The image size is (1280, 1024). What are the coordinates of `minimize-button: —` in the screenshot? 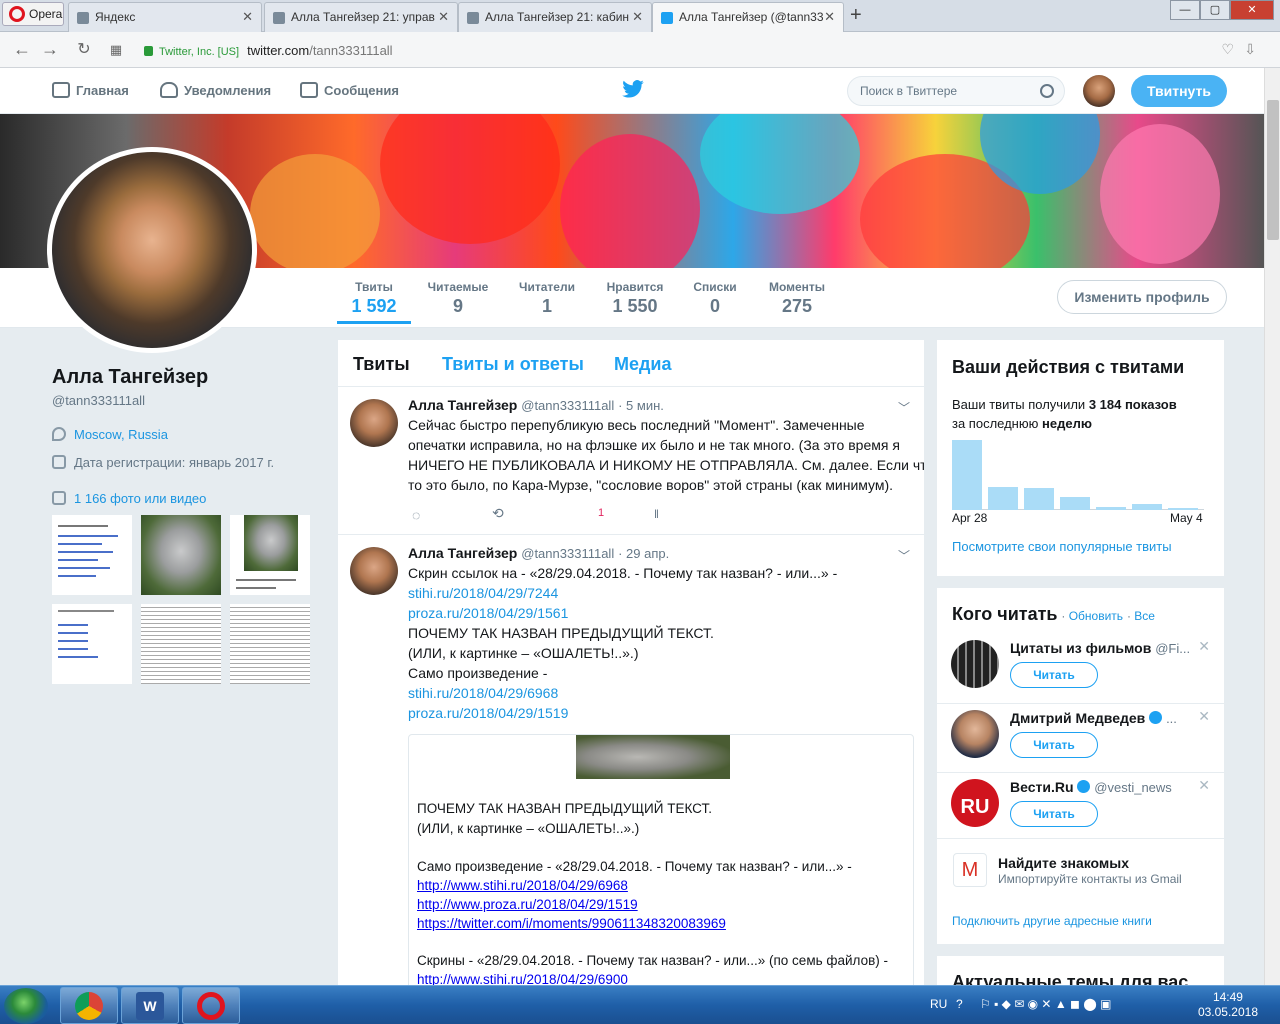 It's located at (1185, 10).